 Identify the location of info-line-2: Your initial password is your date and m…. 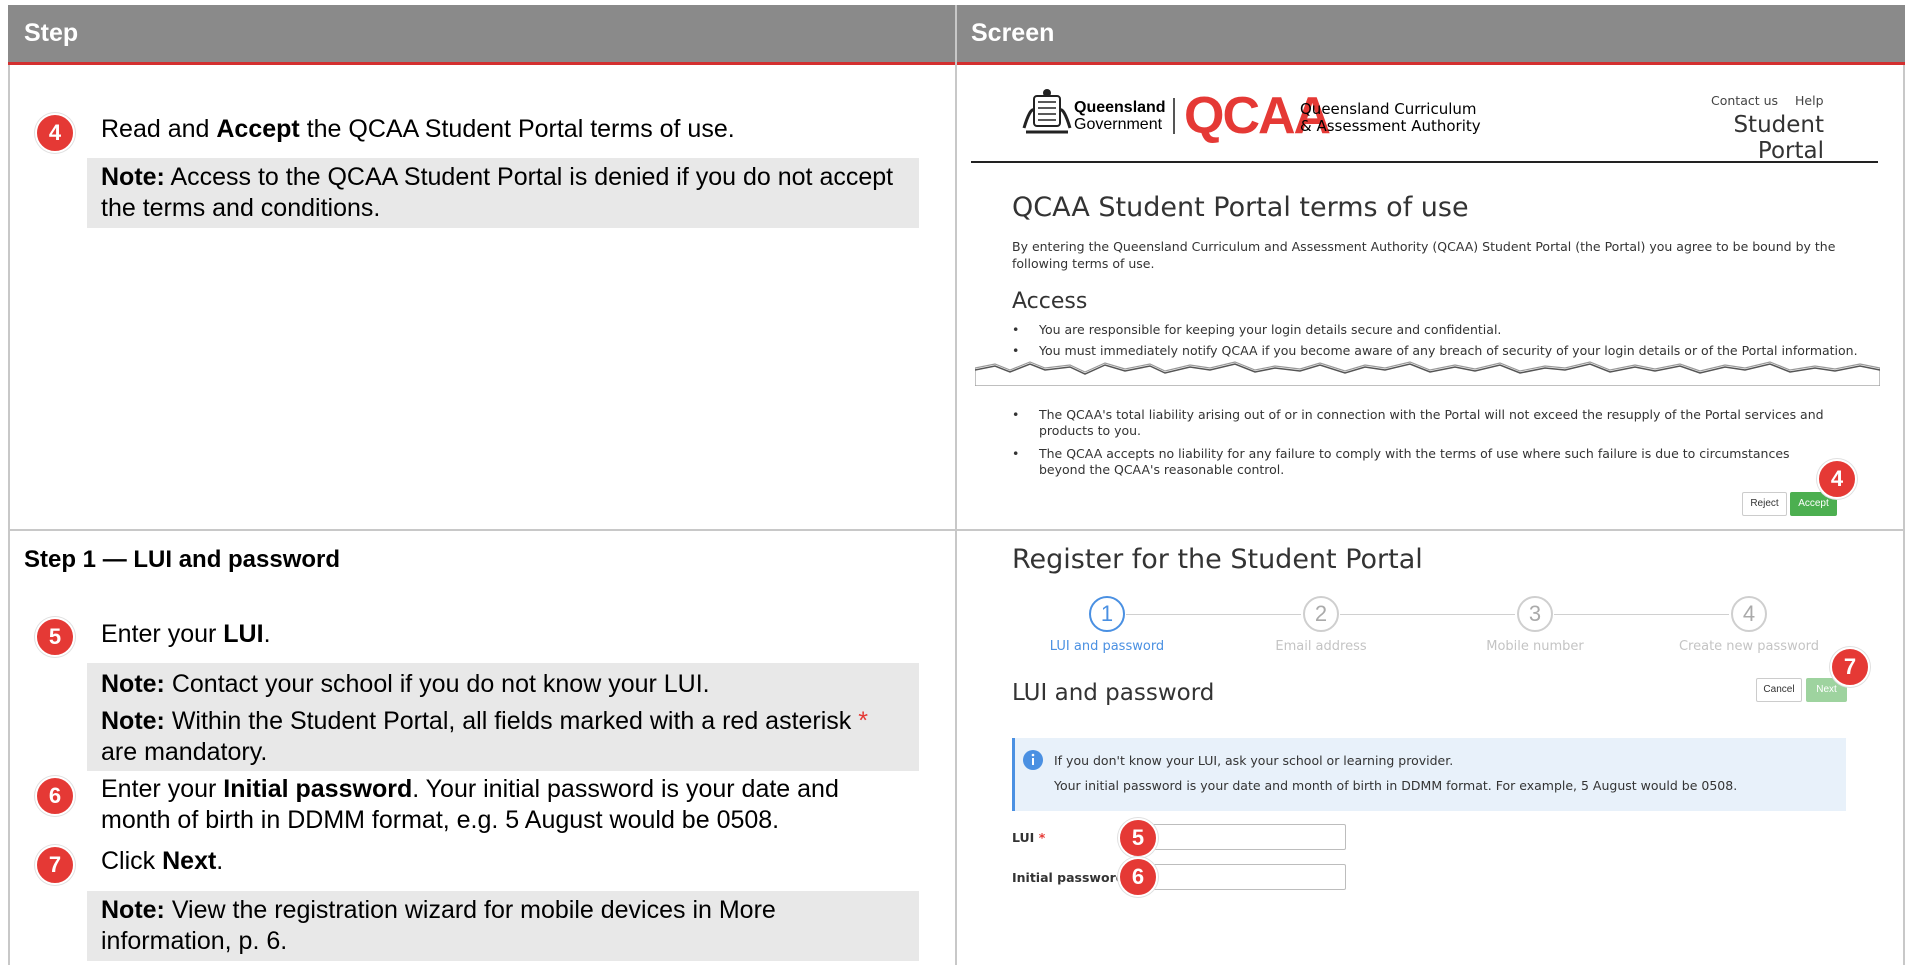
(1396, 785).